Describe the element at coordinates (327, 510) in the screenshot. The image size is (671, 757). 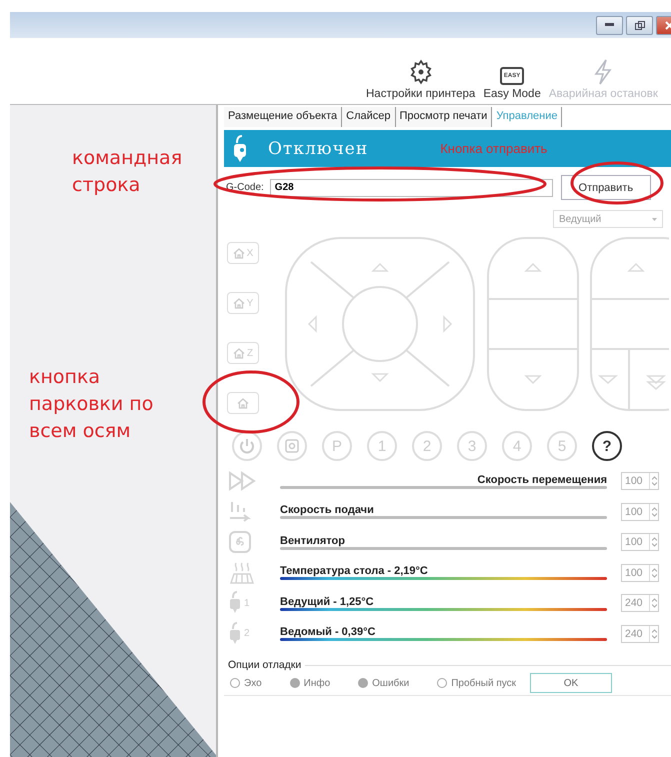
I see `slider-label: Скорость подачи` at that location.